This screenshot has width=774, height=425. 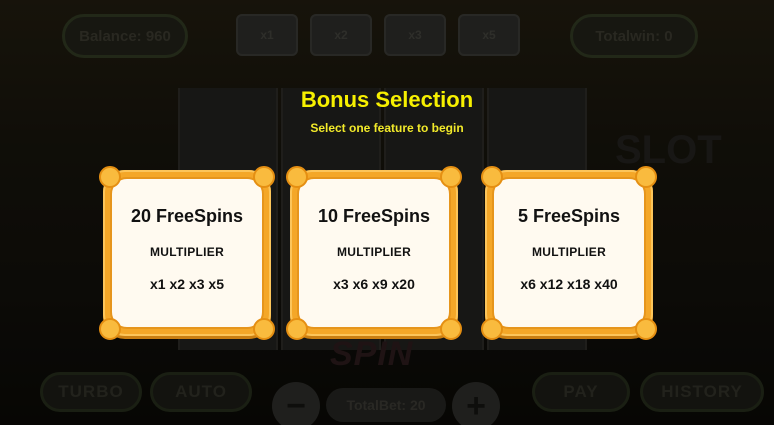 I want to click on card-body: 5 FreeSpins MULTIPLIER x6 x12 x18 x40, so click(x=569, y=253).